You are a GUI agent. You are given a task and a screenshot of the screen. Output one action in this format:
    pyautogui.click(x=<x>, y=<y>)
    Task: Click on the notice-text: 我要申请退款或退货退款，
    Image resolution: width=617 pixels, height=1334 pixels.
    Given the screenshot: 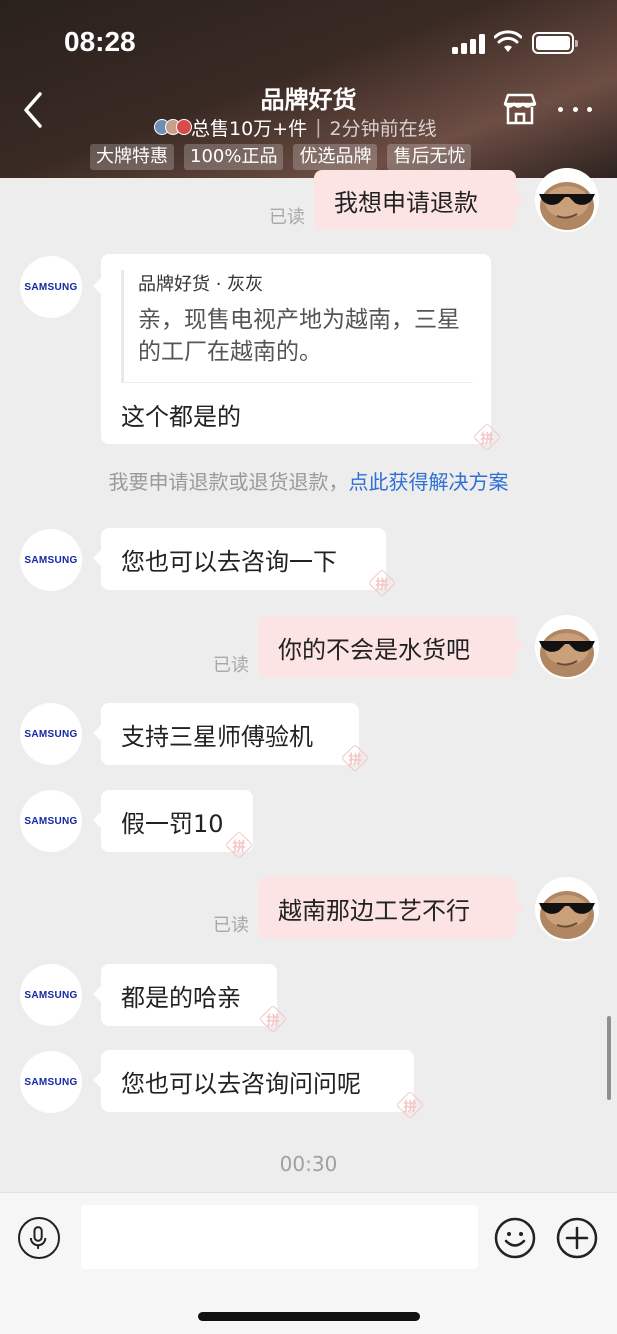 What is the action you would take?
    pyautogui.click(x=228, y=482)
    